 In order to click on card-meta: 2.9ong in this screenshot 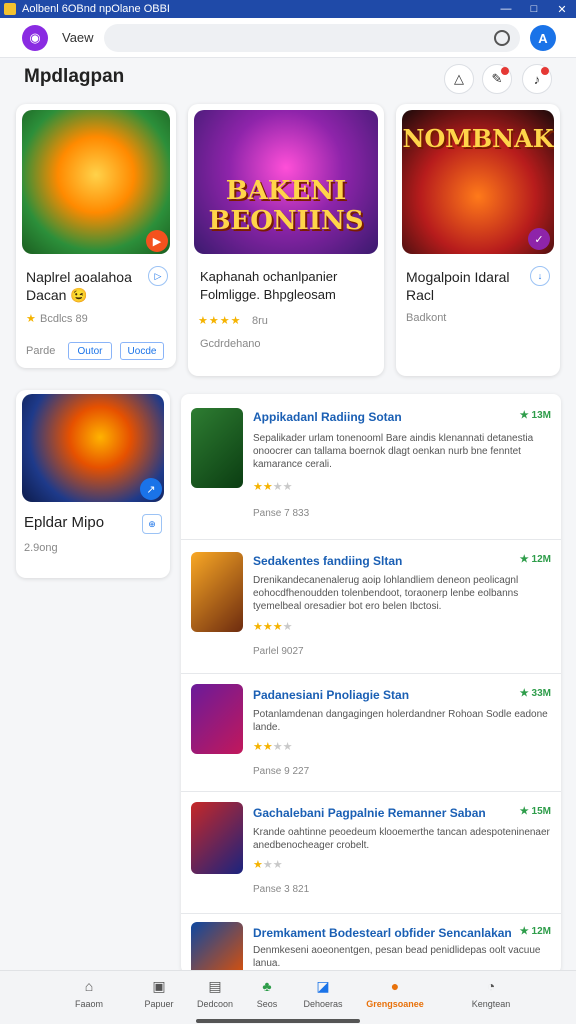, I will do `click(41, 548)`.